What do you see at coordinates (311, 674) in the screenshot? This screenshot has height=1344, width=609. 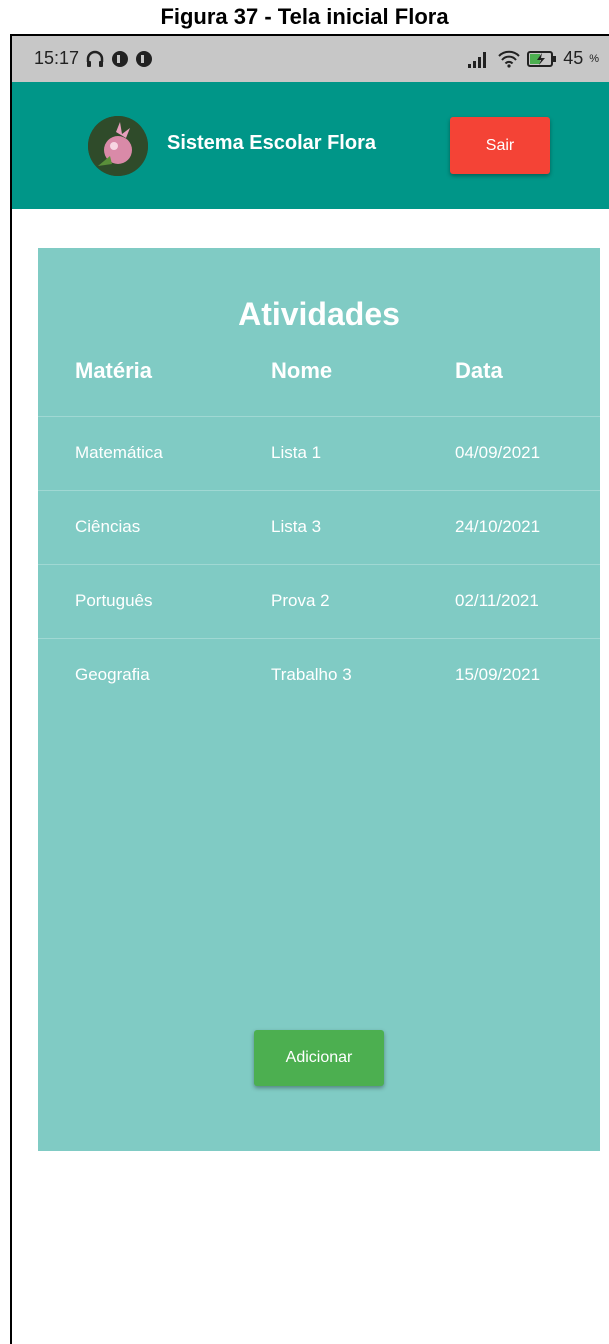 I see `cell-name: Trabalho 3` at bounding box center [311, 674].